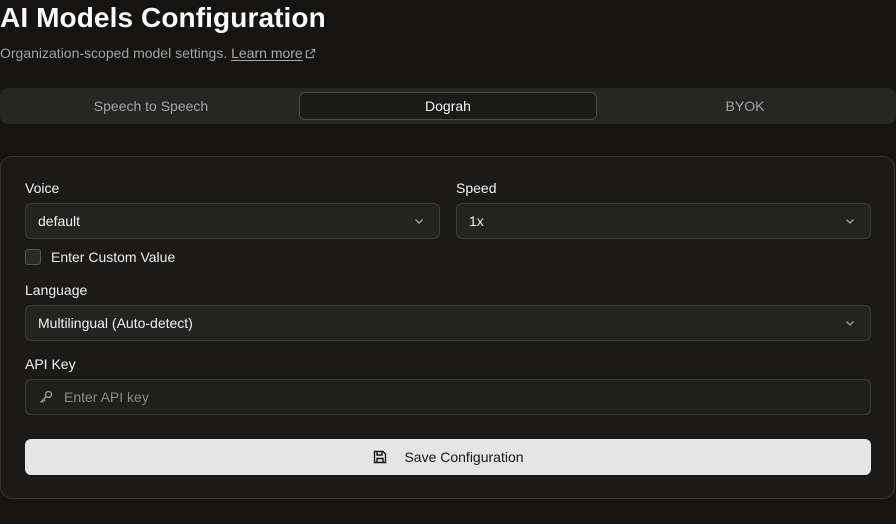 The image size is (896, 524). I want to click on model-tabs: Speech to Speech Dograh BYOK, so click(448, 106).